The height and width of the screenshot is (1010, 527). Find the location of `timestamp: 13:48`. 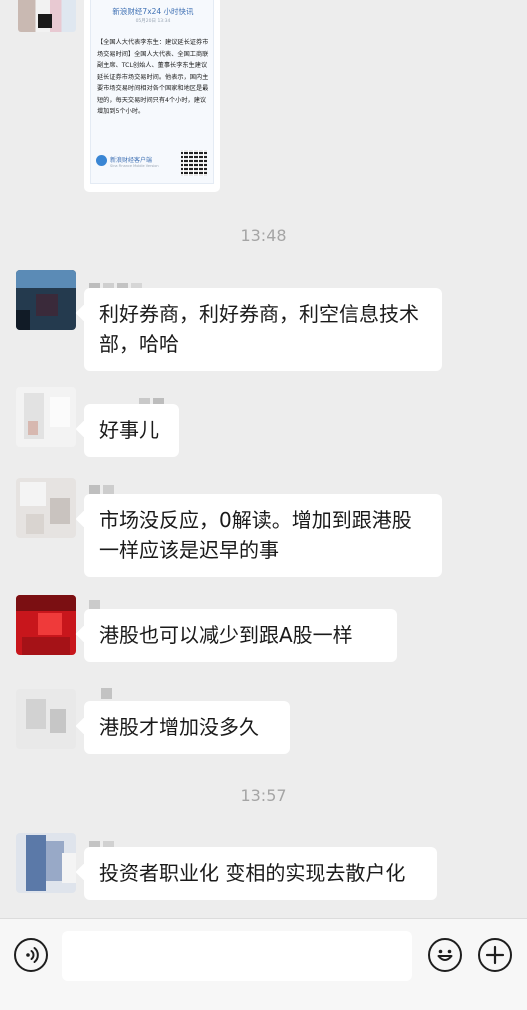

timestamp: 13:48 is located at coordinates (263, 235).